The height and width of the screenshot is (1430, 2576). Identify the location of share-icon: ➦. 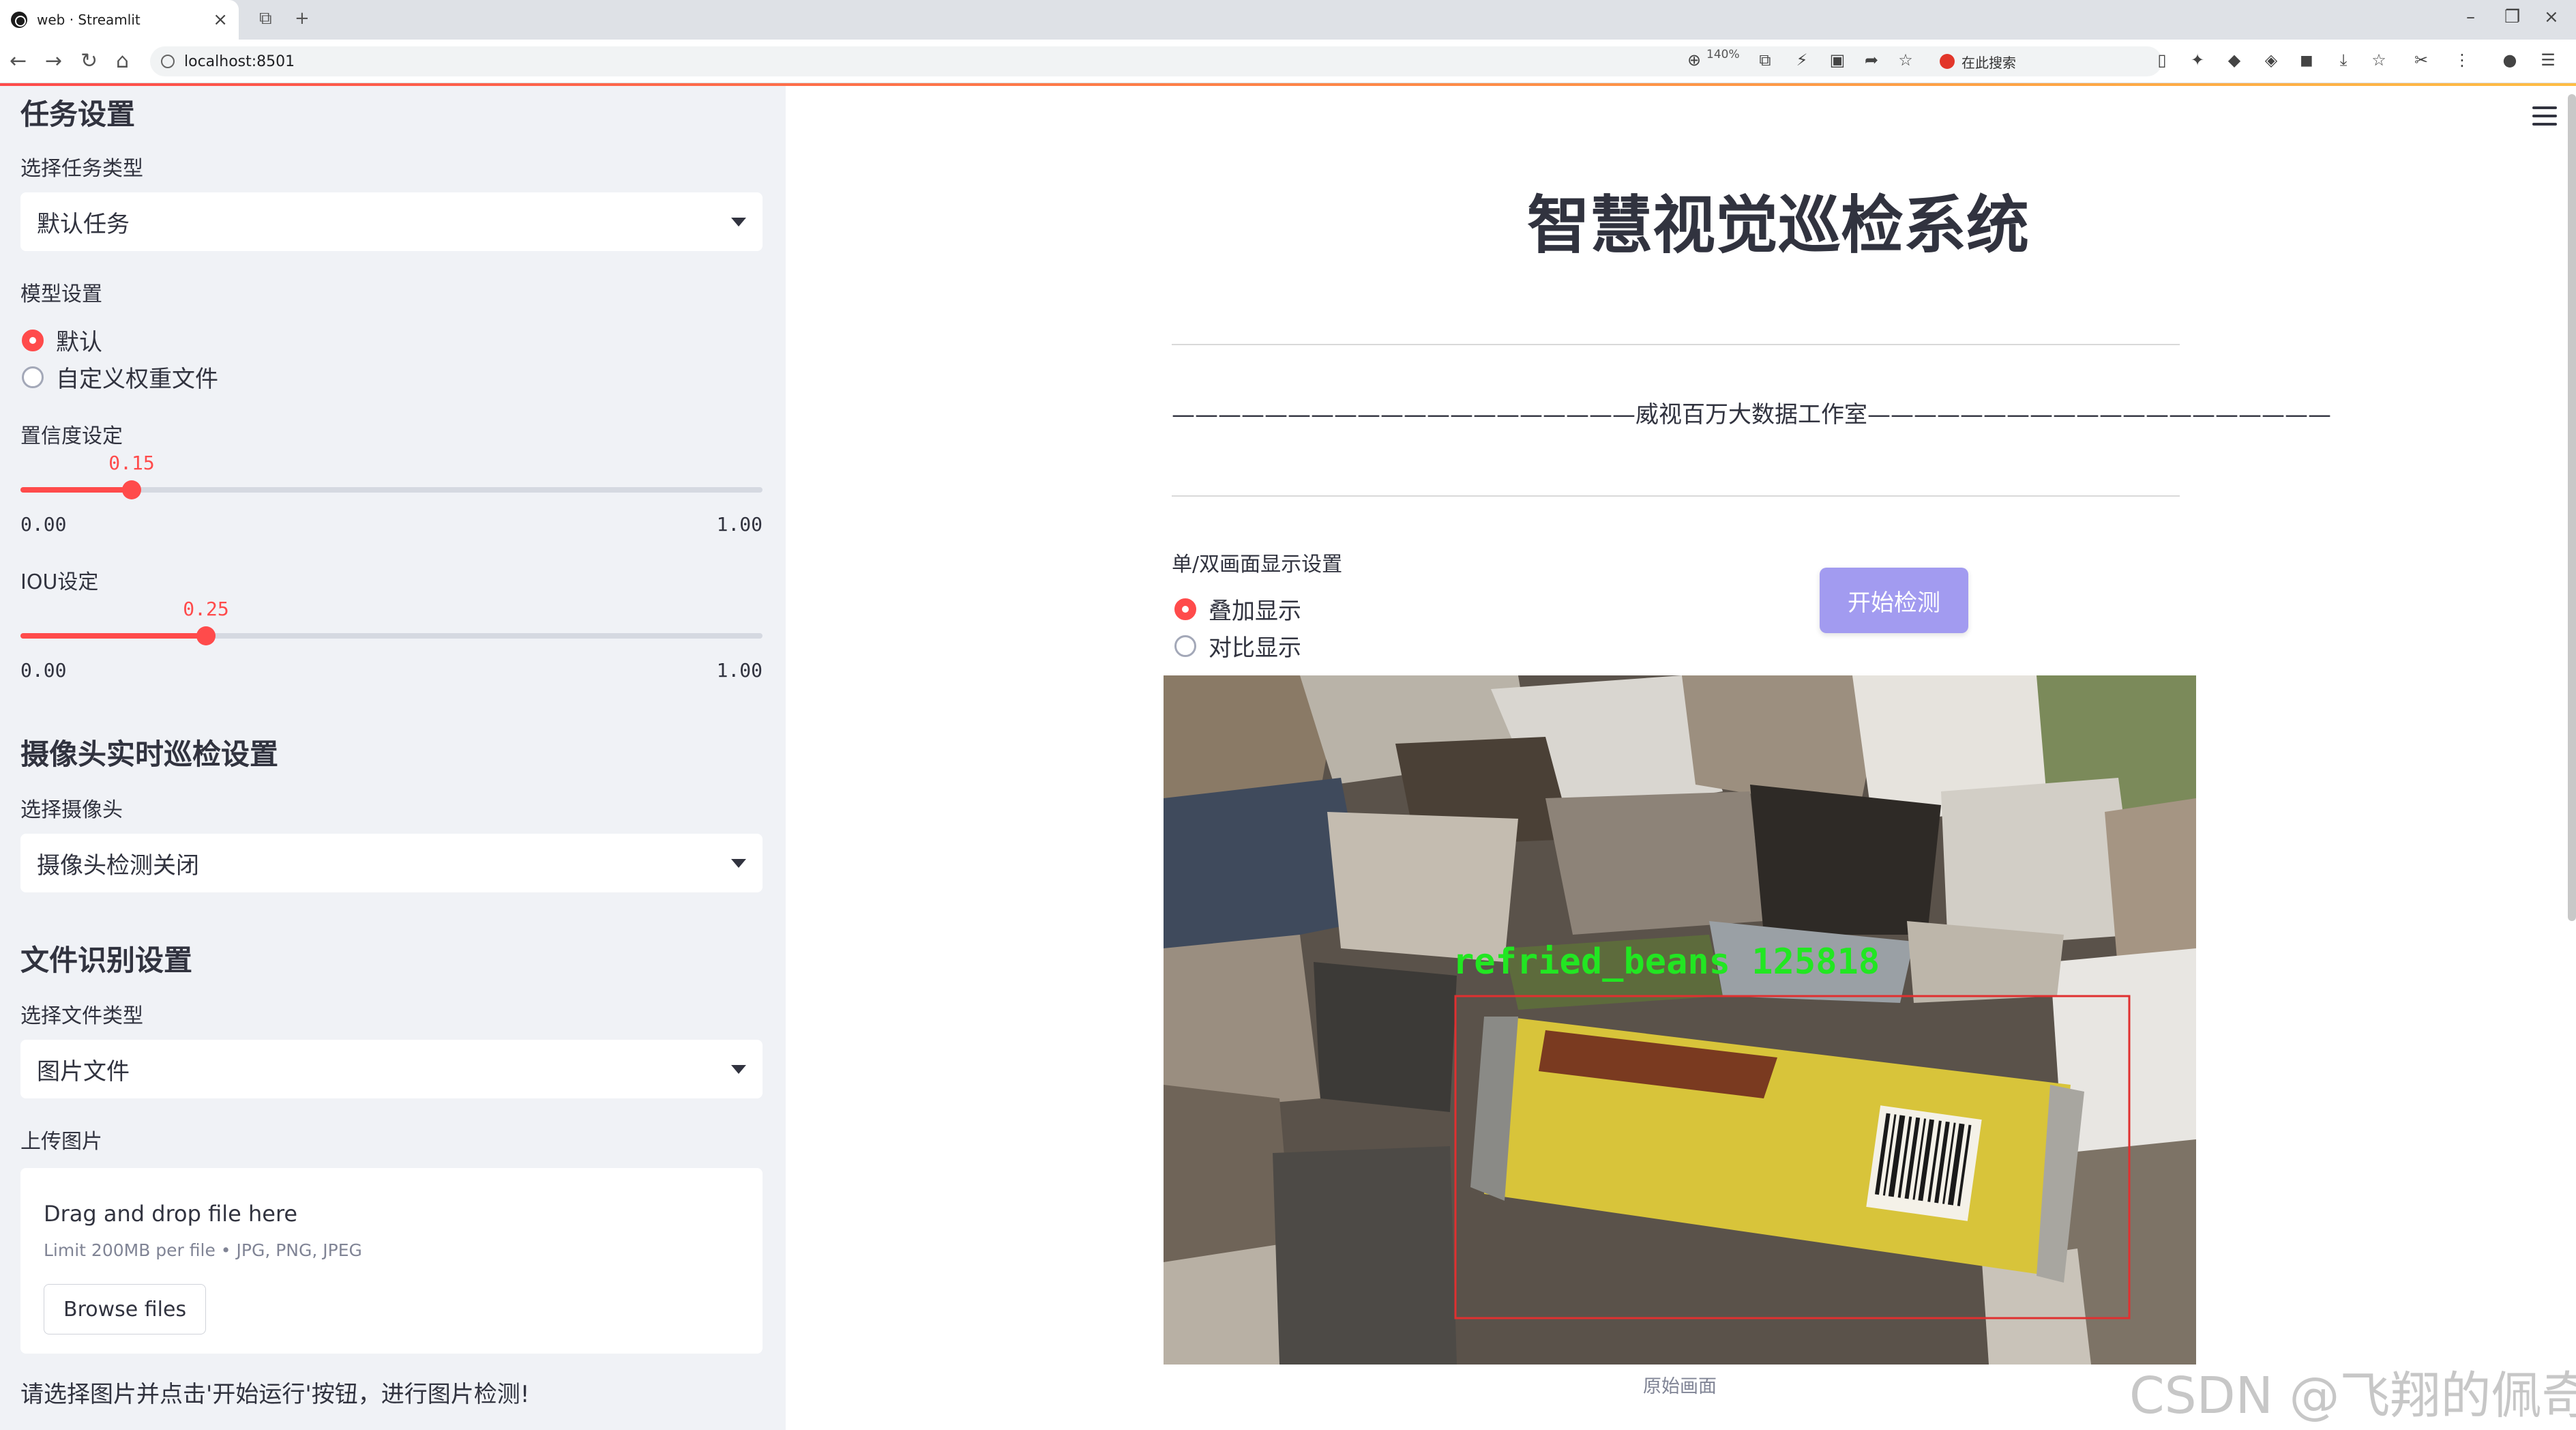
(1871, 60).